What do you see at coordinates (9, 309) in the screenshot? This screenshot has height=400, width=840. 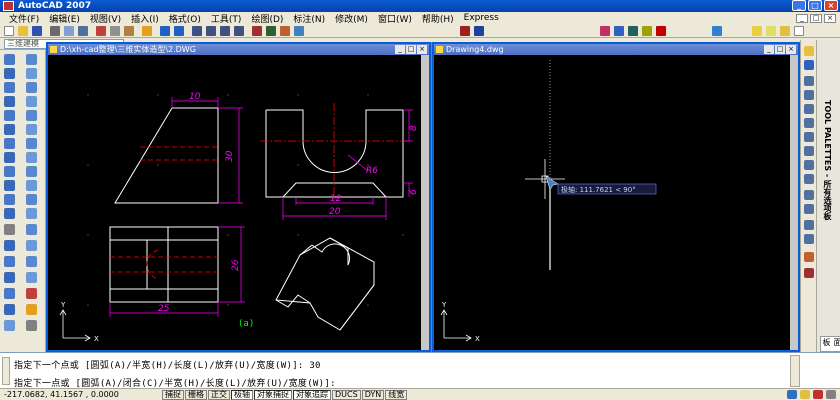 I see `sphere-icon` at bounding box center [9, 309].